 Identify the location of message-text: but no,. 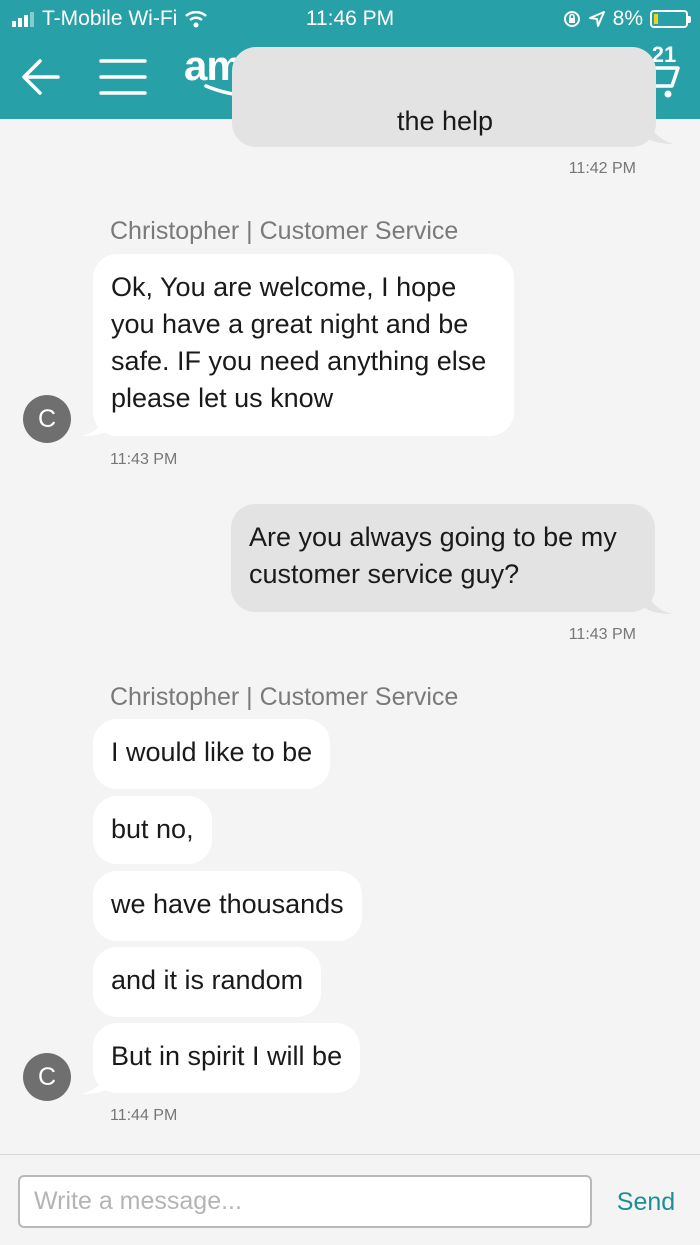
(152, 829).